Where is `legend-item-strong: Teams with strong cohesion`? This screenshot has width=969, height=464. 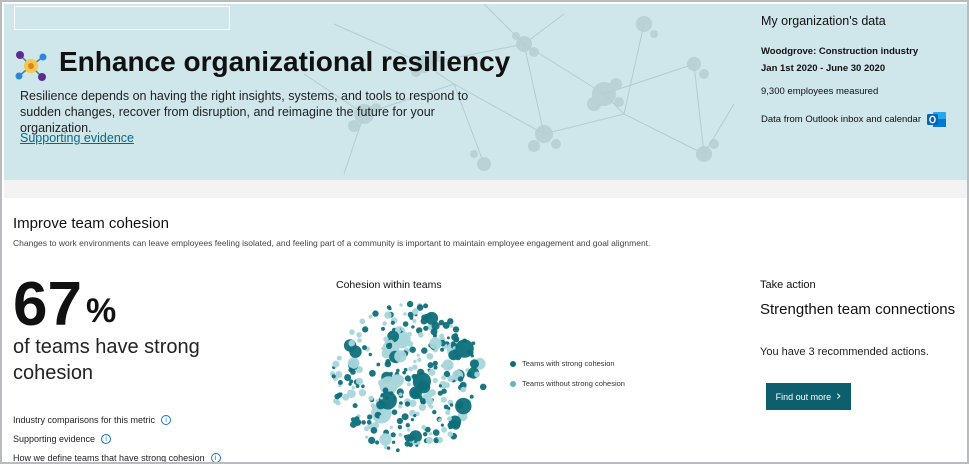 legend-item-strong: Teams with strong cohesion is located at coordinates (575, 364).